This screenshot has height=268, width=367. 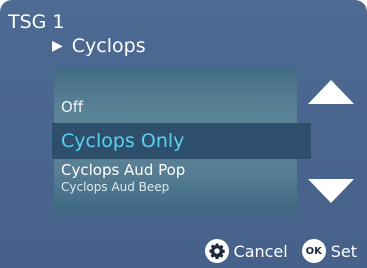 What do you see at coordinates (331, 92) in the screenshot?
I see `arrow-up-icon` at bounding box center [331, 92].